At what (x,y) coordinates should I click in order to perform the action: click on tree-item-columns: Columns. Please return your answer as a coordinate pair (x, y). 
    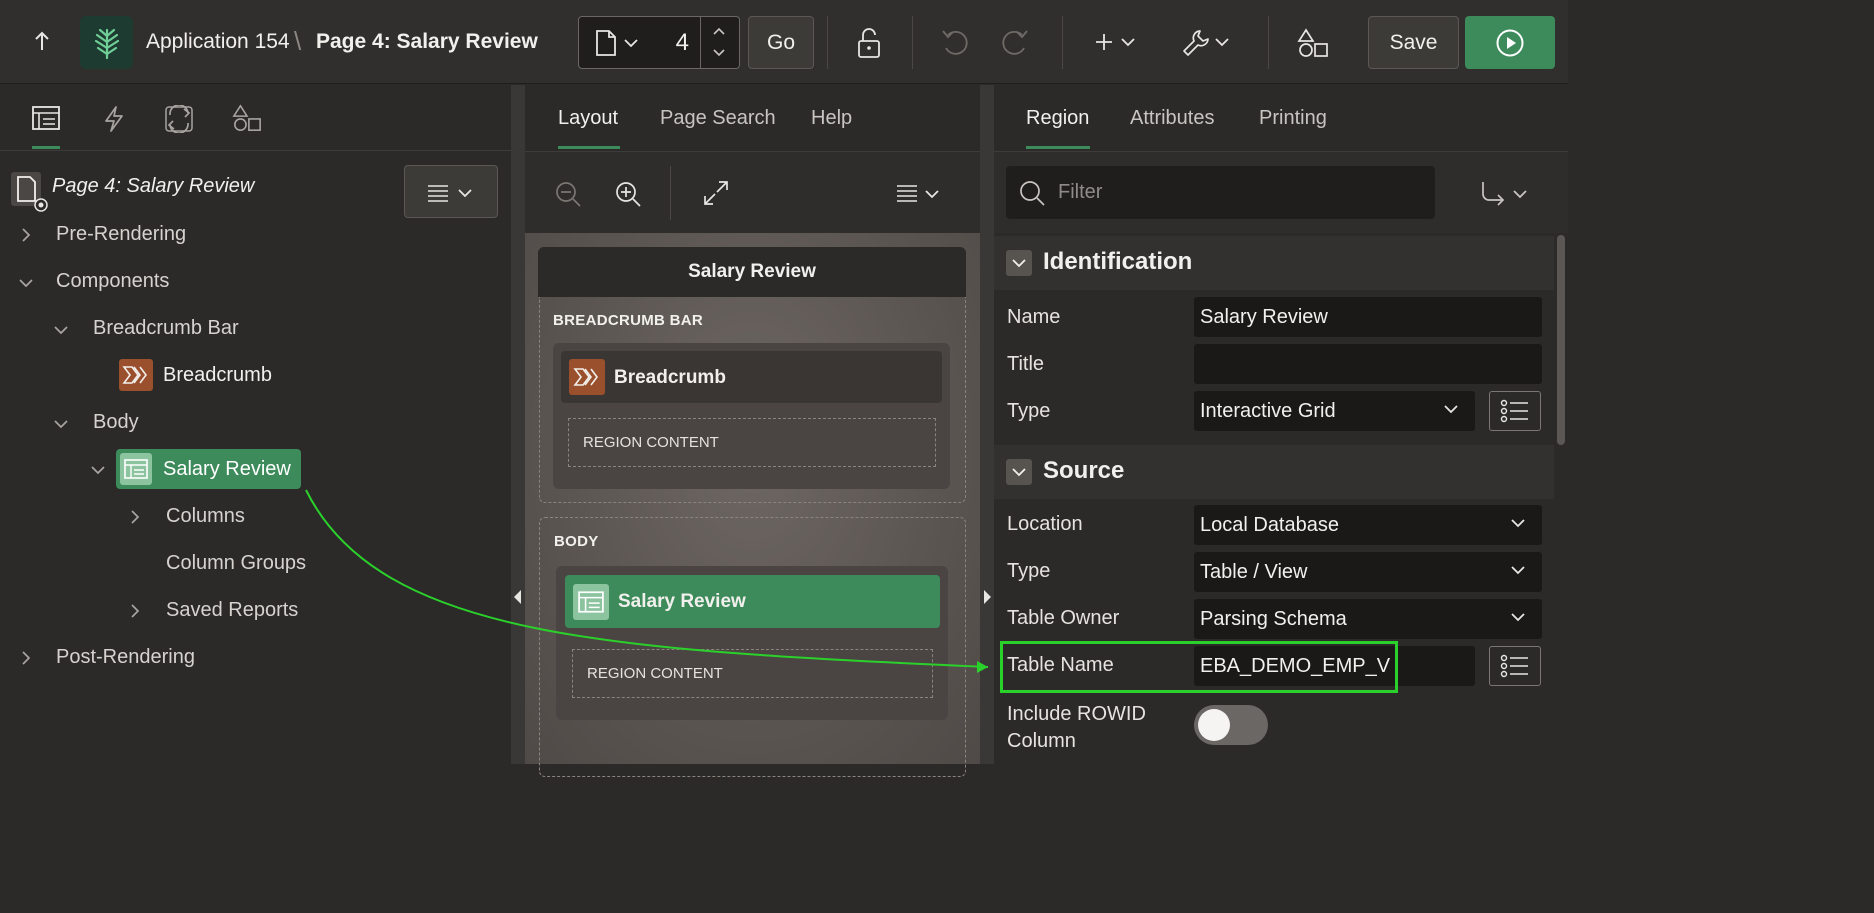
    Looking at the image, I should click on (205, 516).